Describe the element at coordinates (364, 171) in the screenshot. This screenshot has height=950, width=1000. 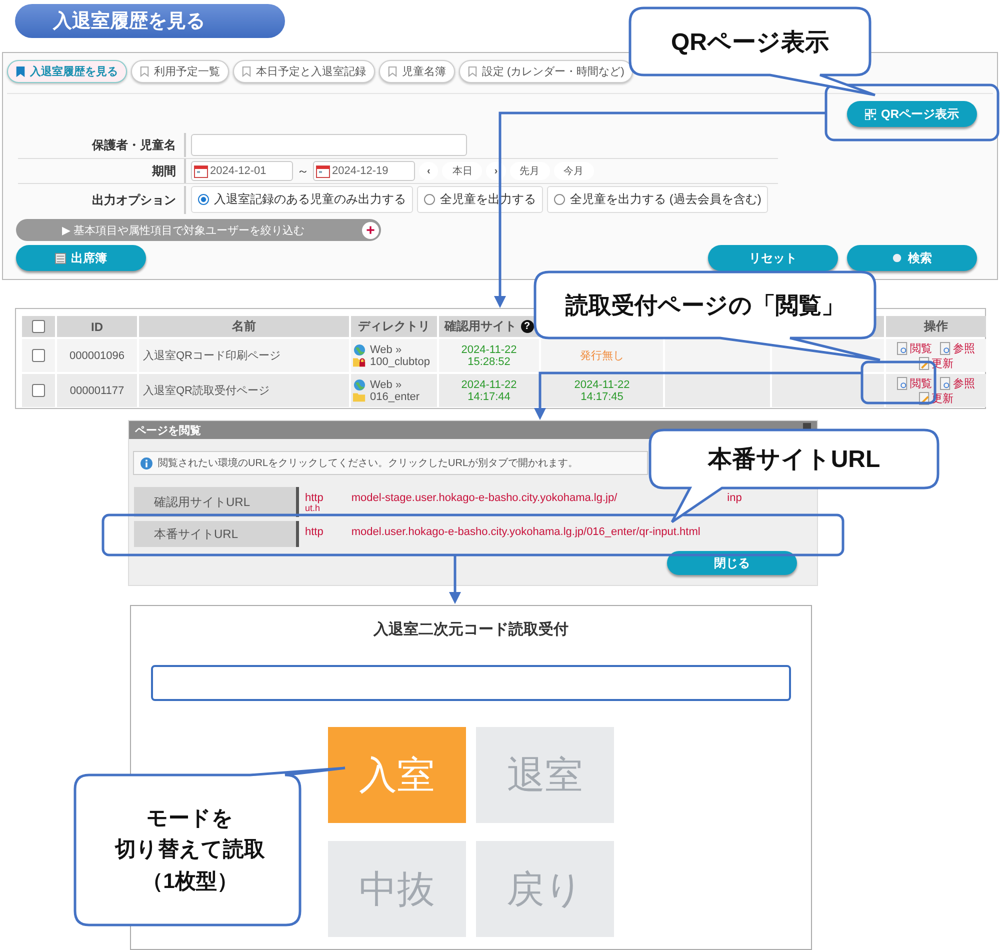
I see `date-field: 2024-12-19` at that location.